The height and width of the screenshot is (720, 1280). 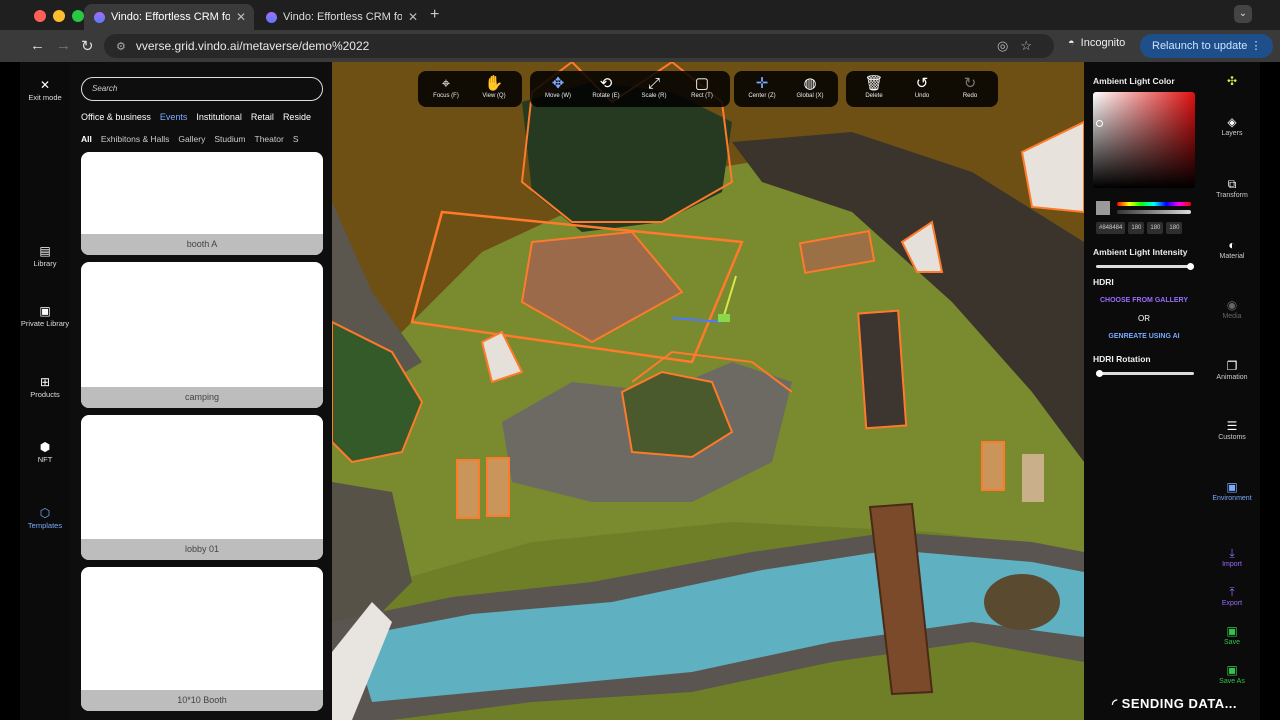 What do you see at coordinates (762, 89) in the screenshot?
I see `center-tool: ✛ Center (Z)` at bounding box center [762, 89].